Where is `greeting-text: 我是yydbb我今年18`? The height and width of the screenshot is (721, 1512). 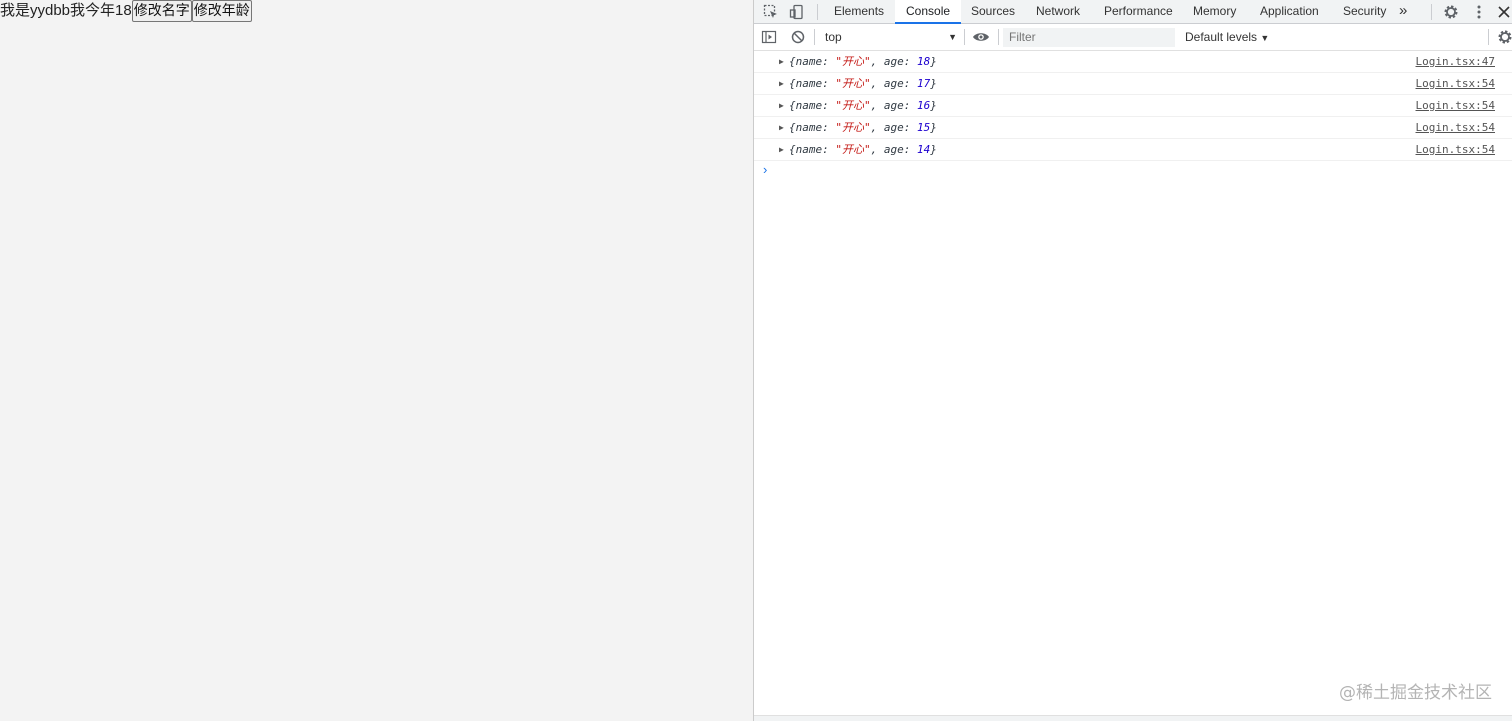 greeting-text: 我是yydbb我今年18 is located at coordinates (66, 10).